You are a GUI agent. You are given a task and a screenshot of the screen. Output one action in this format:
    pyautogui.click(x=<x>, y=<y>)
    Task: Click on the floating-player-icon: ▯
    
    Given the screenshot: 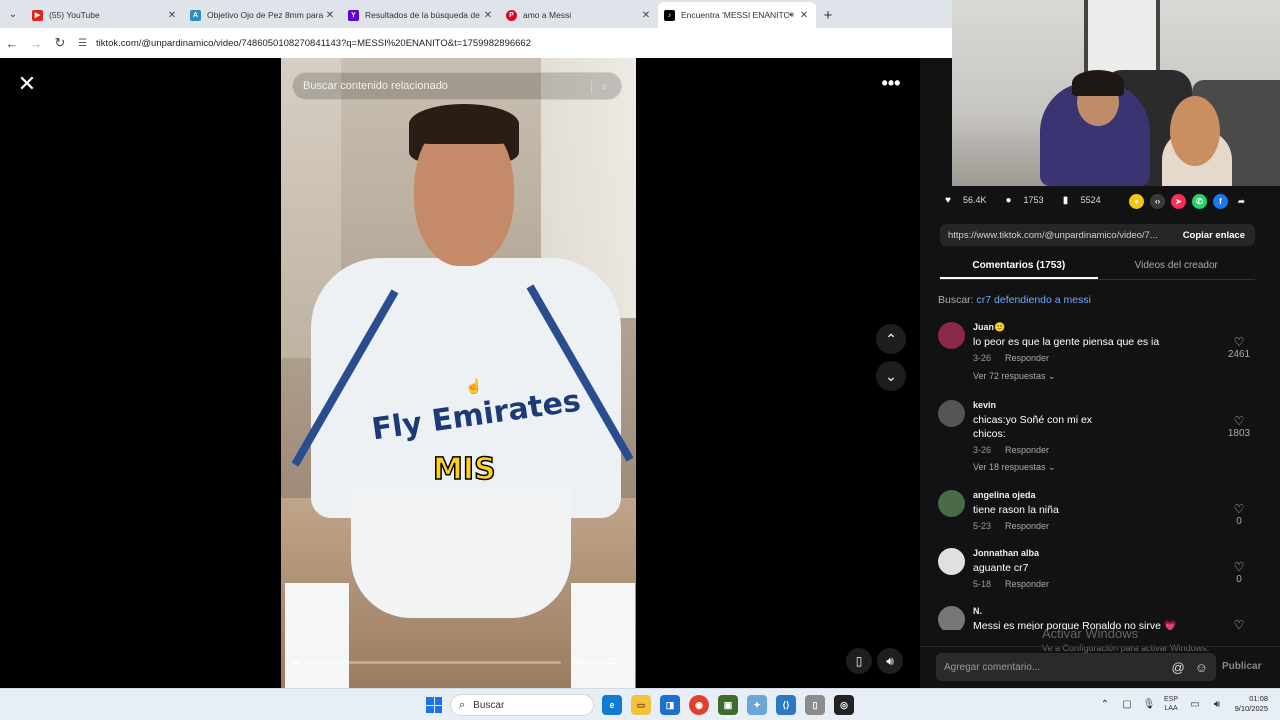 What is the action you would take?
    pyautogui.click(x=859, y=661)
    